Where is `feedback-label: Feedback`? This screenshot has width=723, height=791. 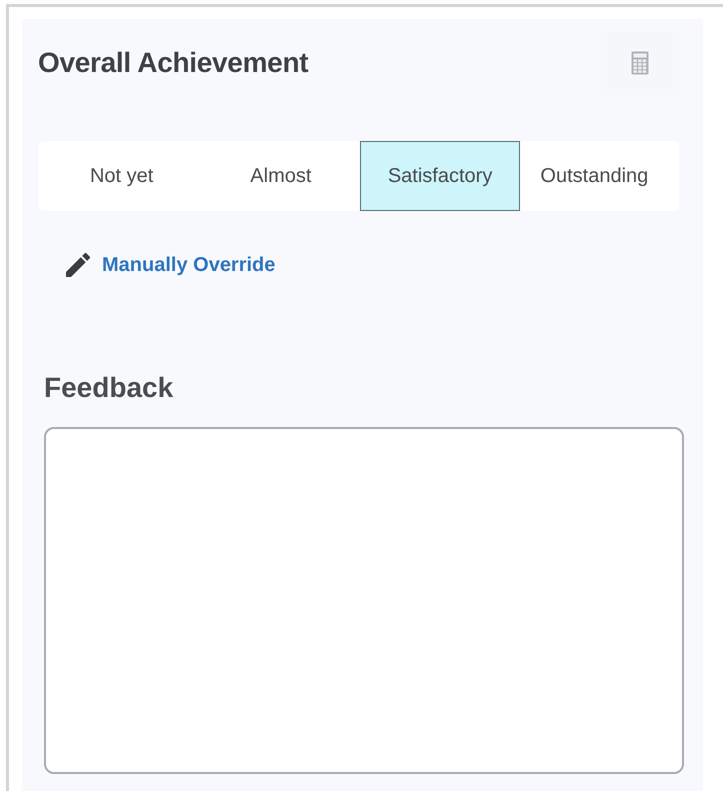
feedback-label: Feedback is located at coordinates (109, 388).